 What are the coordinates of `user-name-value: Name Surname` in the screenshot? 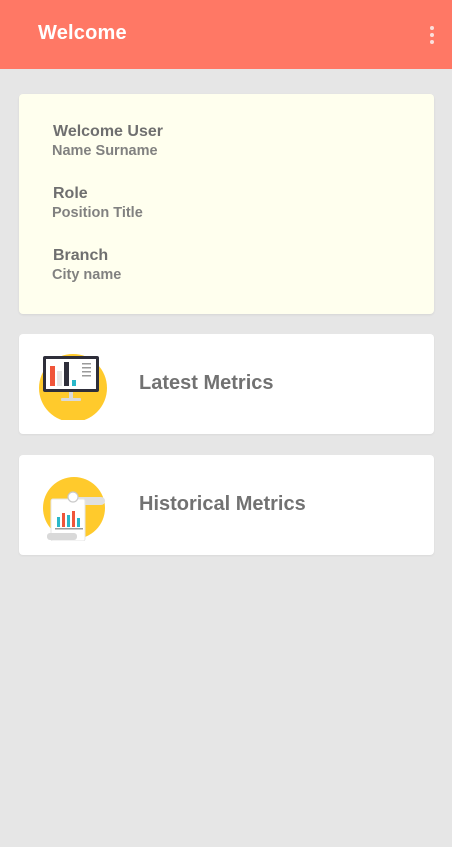 It's located at (105, 151).